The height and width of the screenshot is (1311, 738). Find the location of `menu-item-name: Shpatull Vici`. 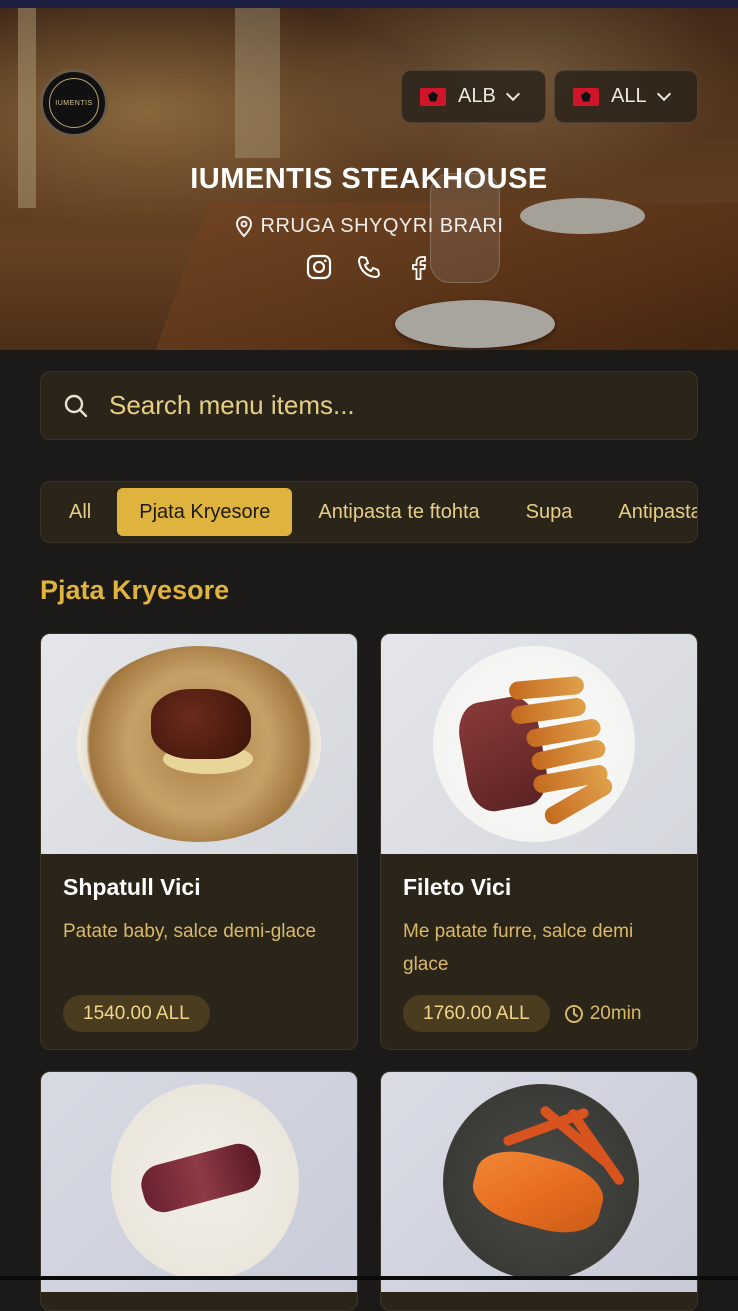

menu-item-name: Shpatull Vici is located at coordinates (132, 887).